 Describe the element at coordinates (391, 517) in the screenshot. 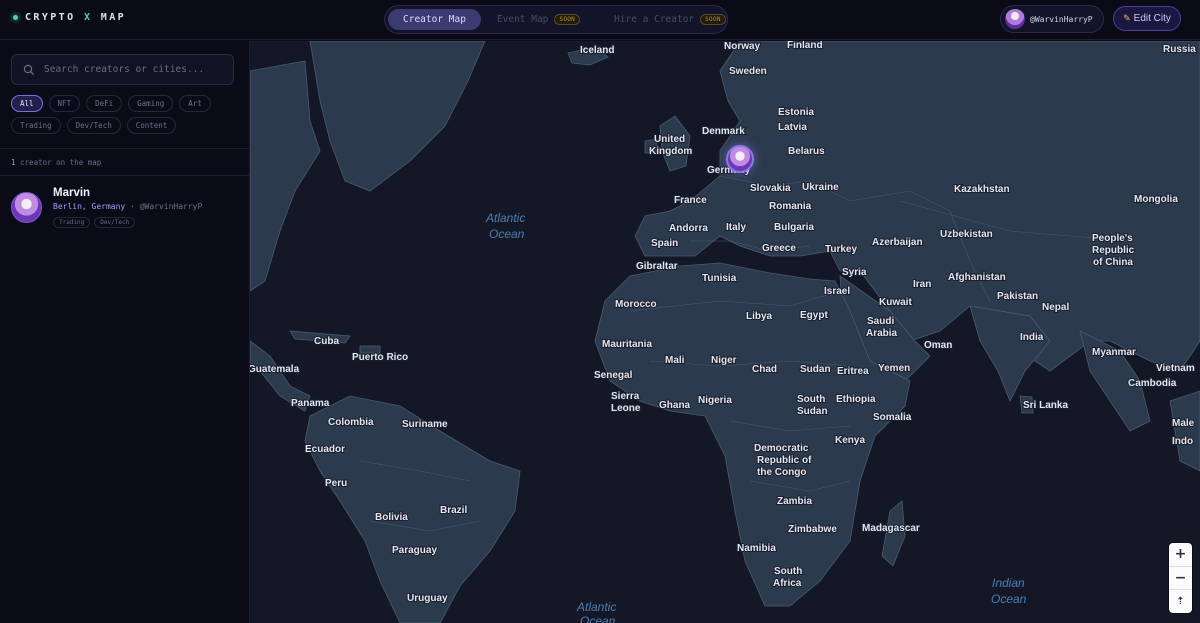

I see `map-label: Bolivia` at that location.